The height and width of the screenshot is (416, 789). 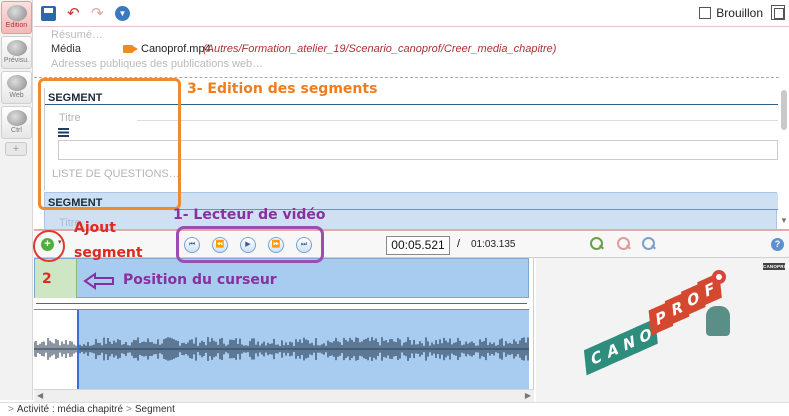 I want to click on annotation-box-edition, so click(x=109, y=144).